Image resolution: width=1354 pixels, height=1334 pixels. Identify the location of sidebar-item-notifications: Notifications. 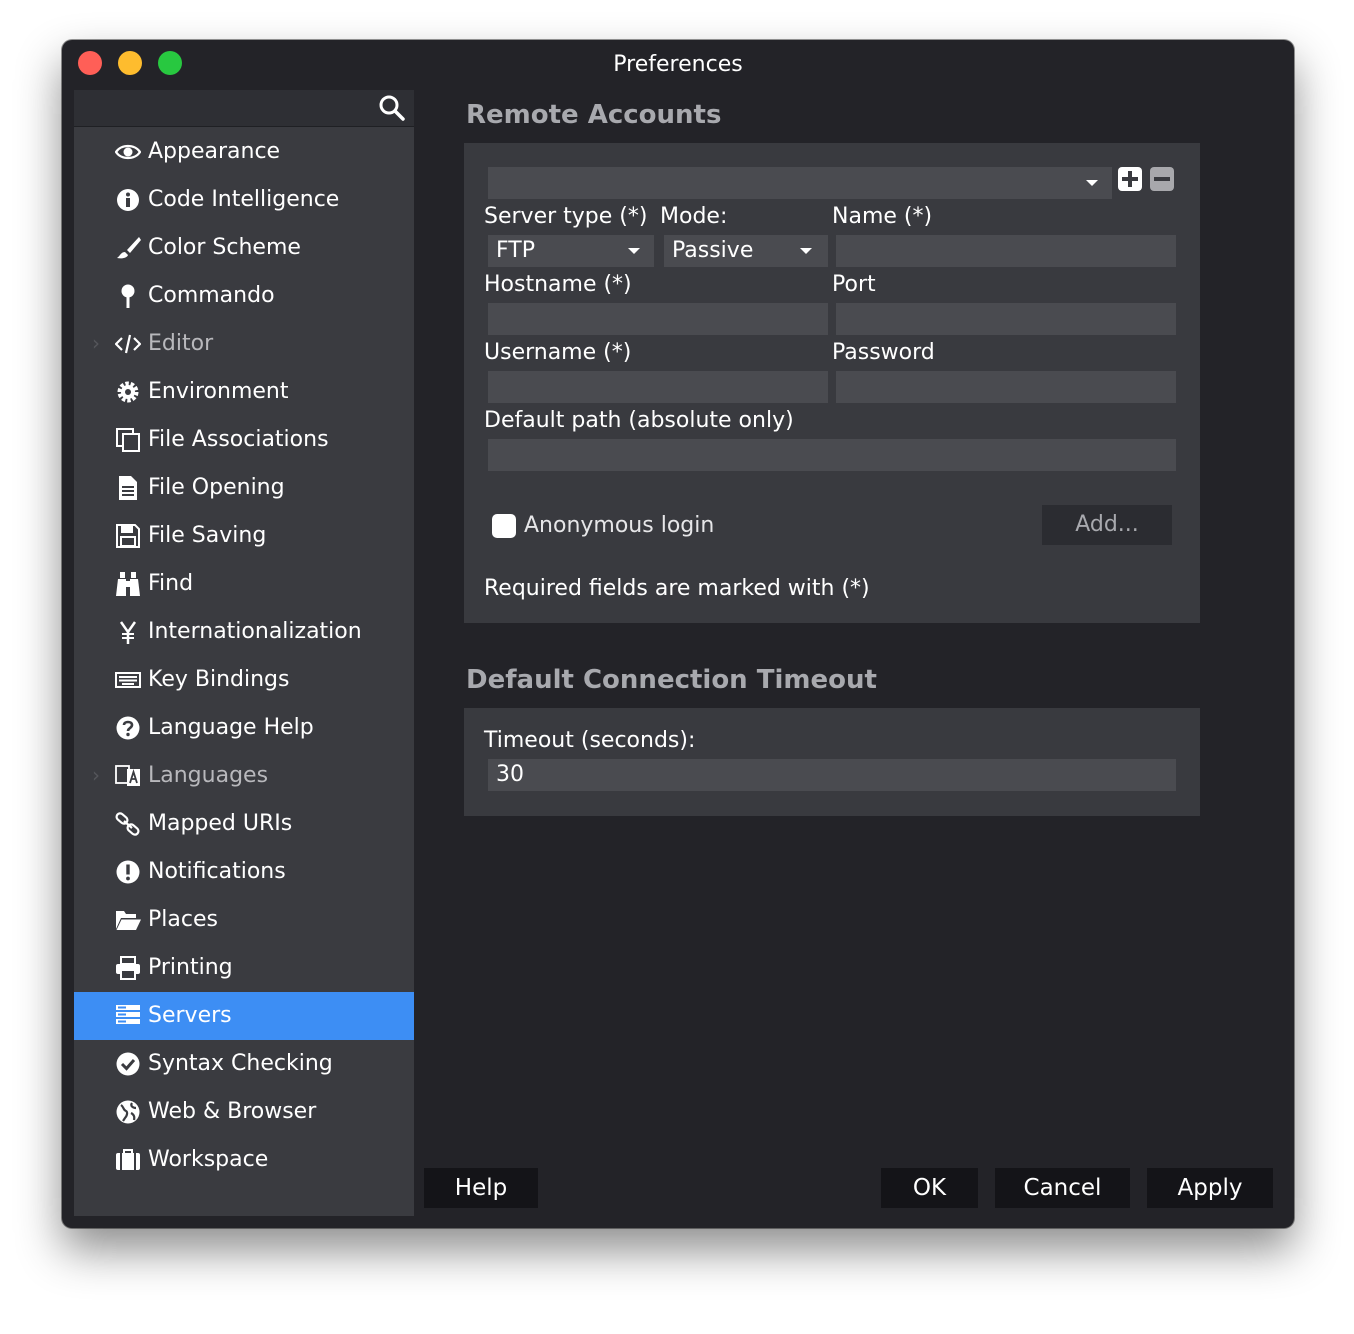
(244, 872).